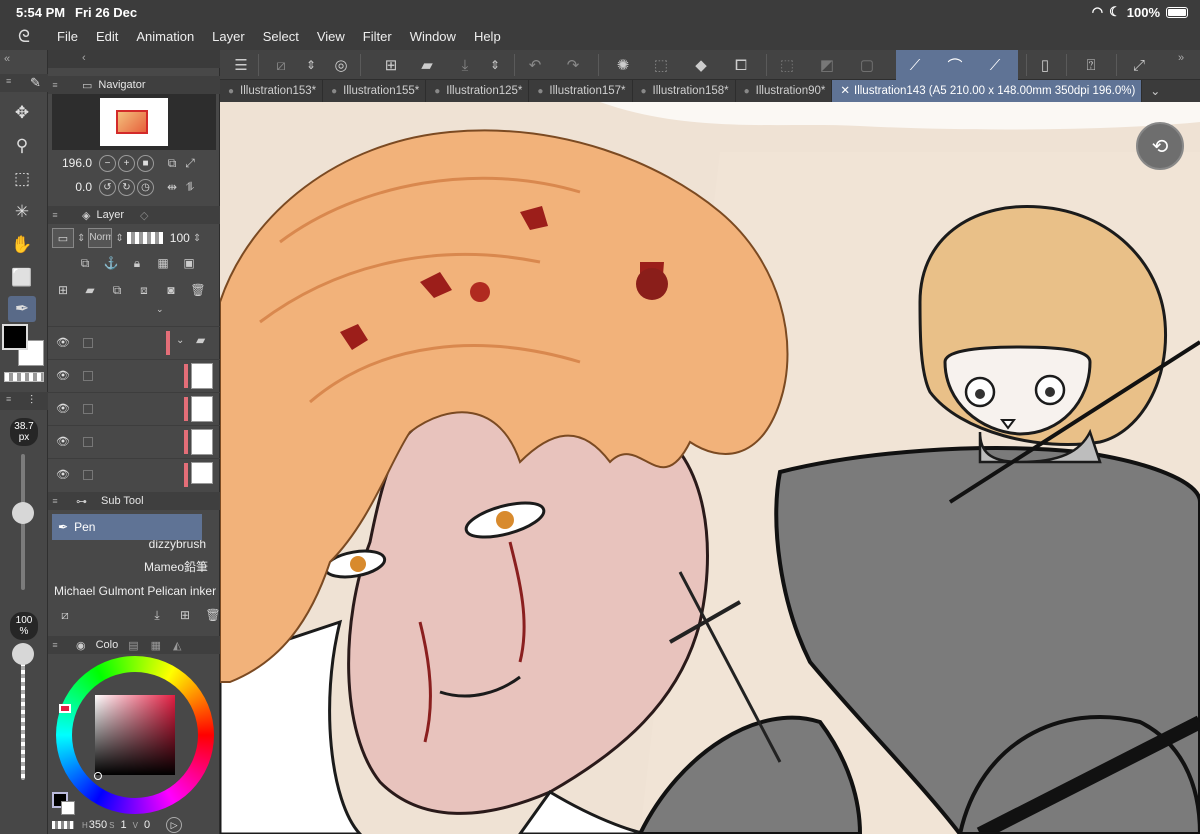  What do you see at coordinates (111, 263) in the screenshot?
I see `reference-icon: ⚓` at bounding box center [111, 263].